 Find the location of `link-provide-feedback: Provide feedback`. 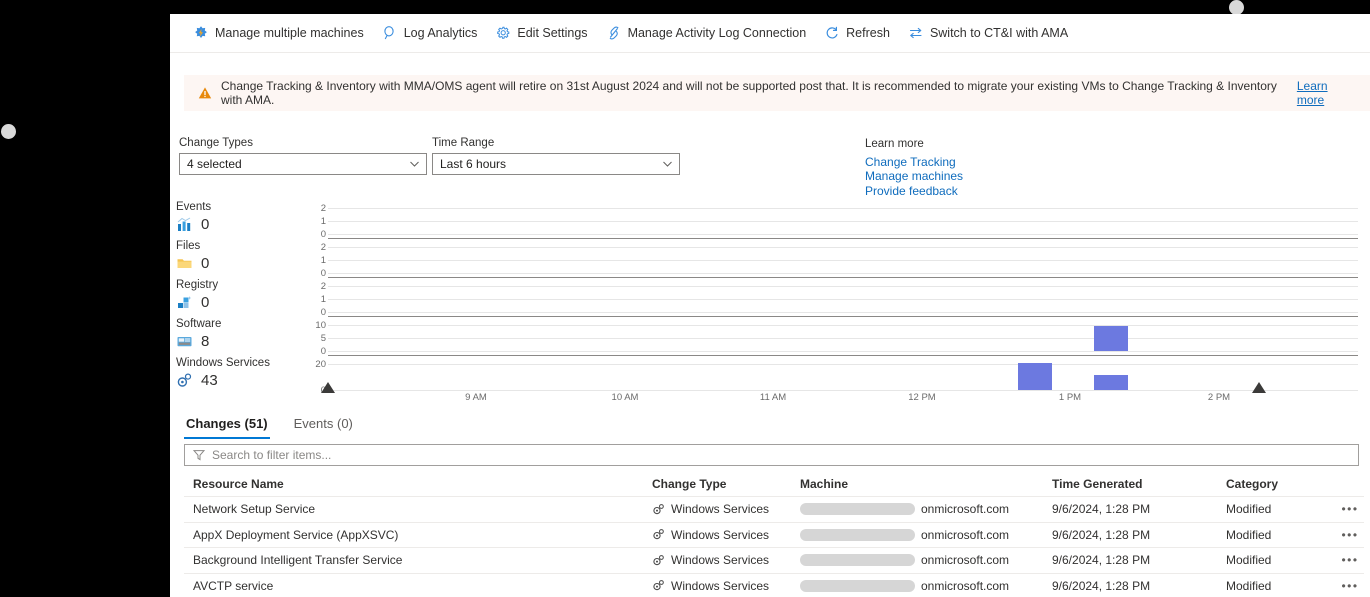

link-provide-feedback: Provide feedback is located at coordinates (914, 191).